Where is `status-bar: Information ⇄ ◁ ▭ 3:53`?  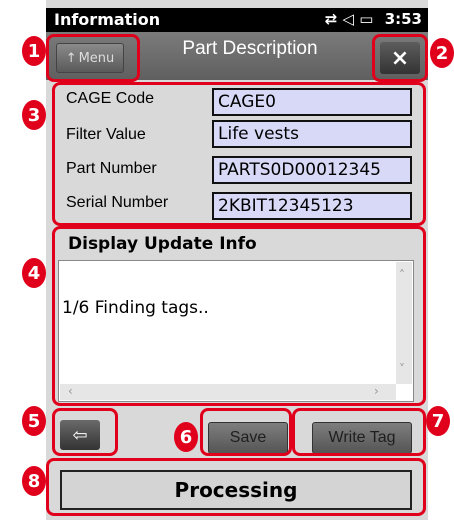
status-bar: Information ⇄ ◁ ▭ 3:53 is located at coordinates (237, 20).